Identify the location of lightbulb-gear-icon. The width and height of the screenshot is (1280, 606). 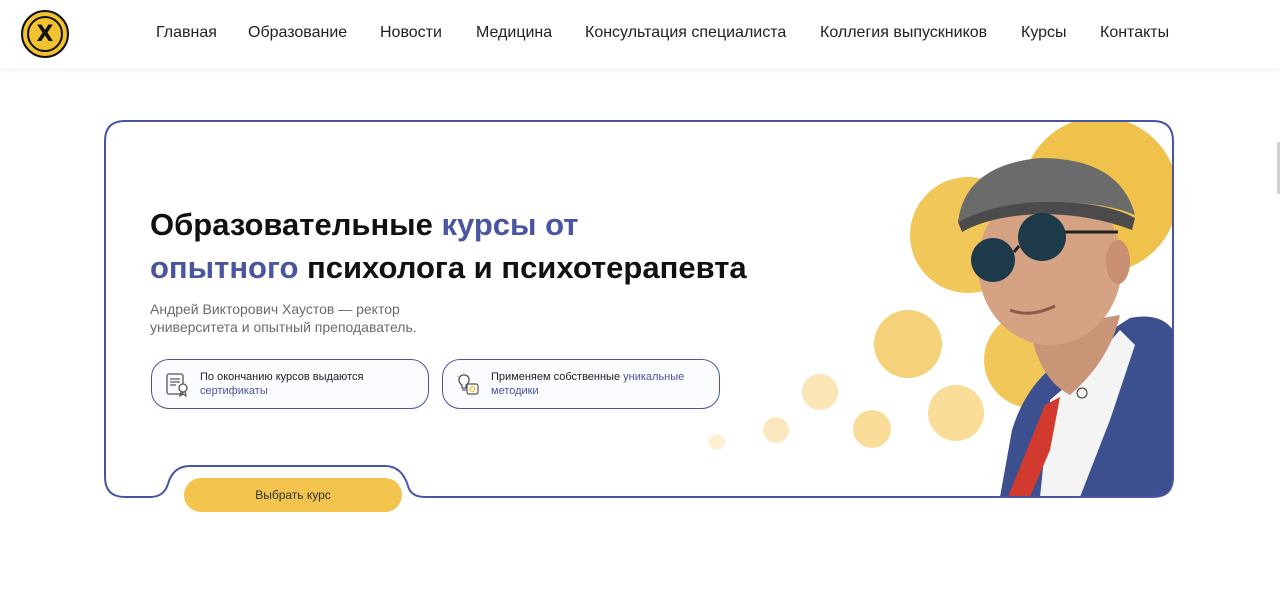
(467, 383).